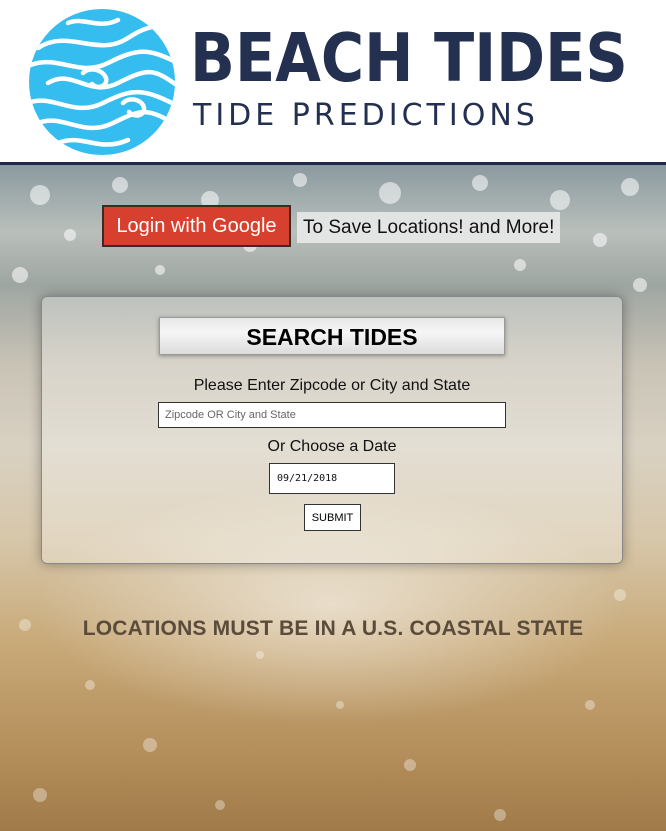  Describe the element at coordinates (332, 415) in the screenshot. I see `location-input` at that location.